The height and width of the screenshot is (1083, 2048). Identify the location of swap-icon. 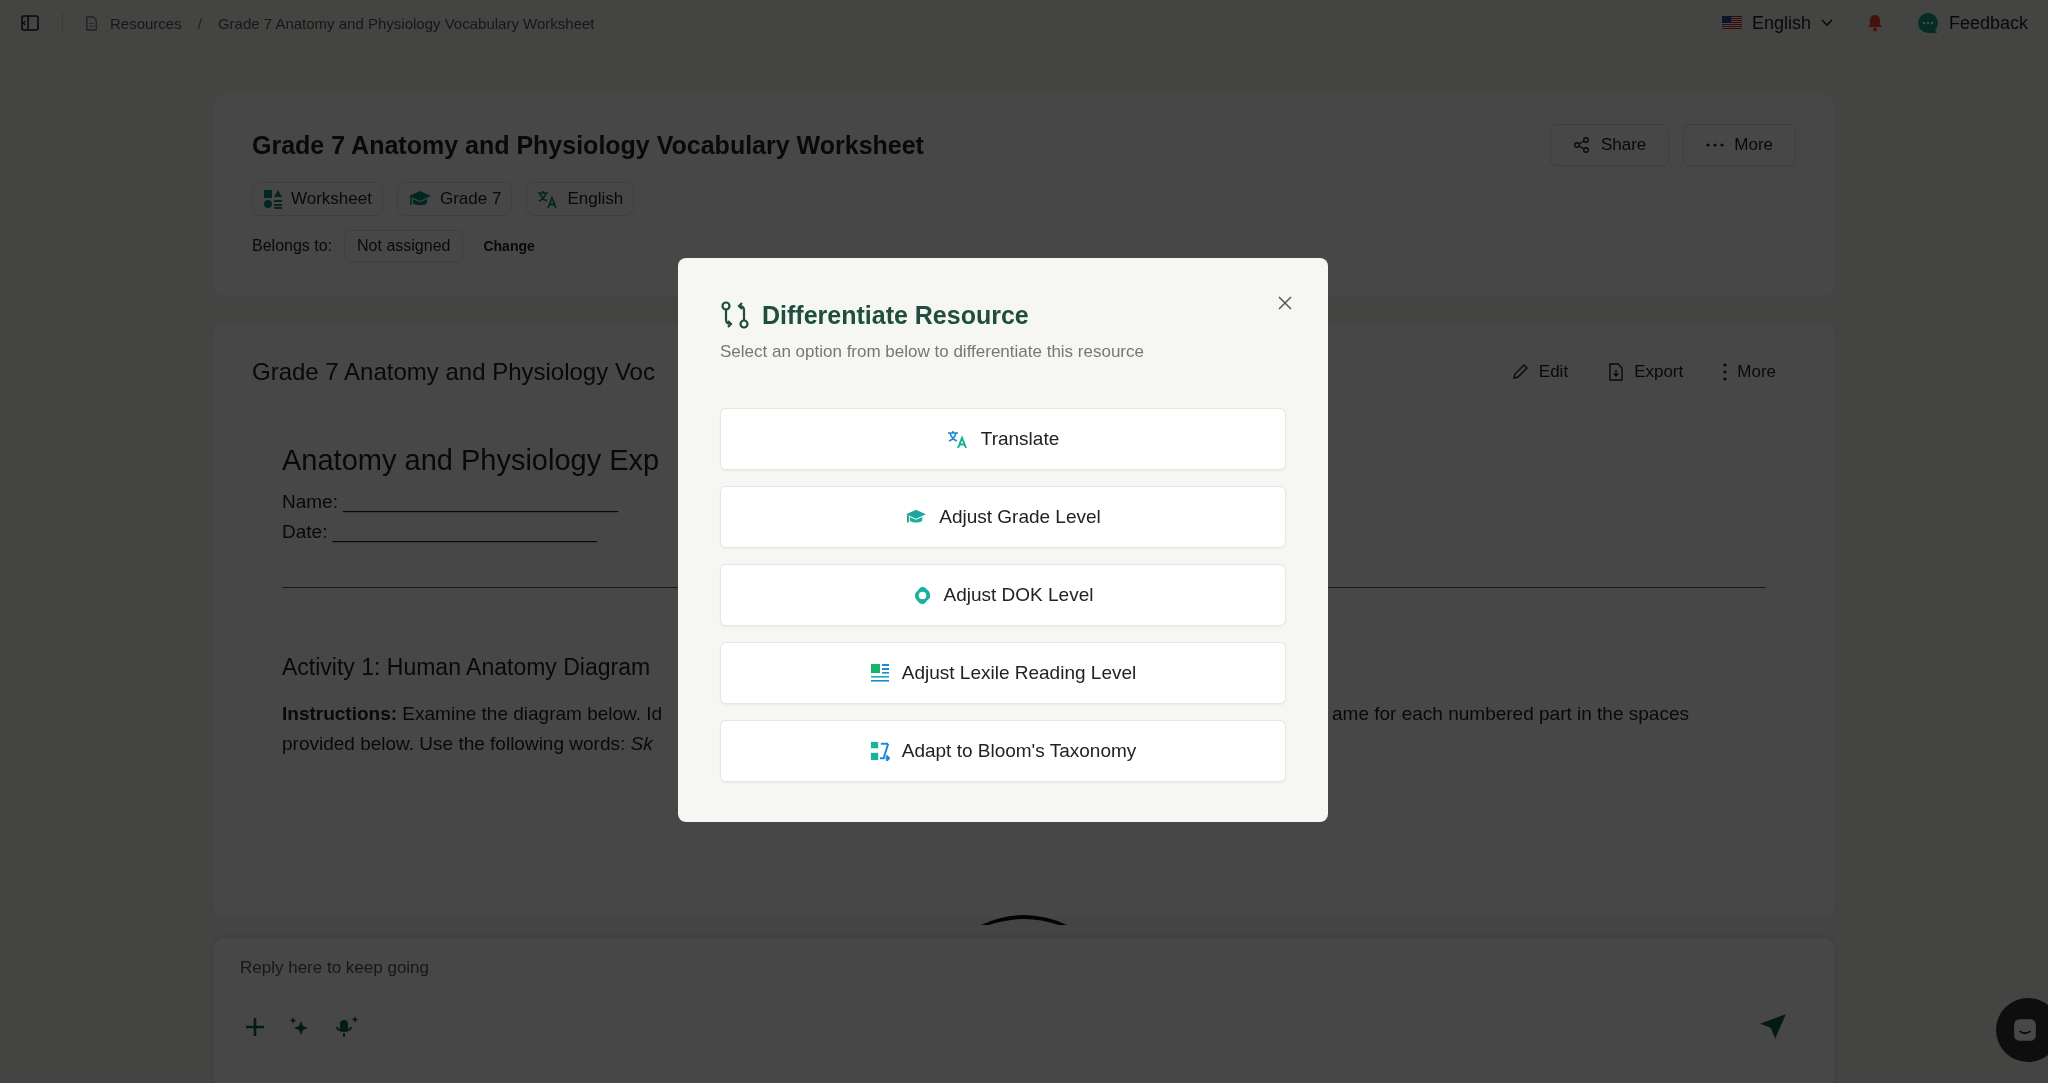
(735, 315).